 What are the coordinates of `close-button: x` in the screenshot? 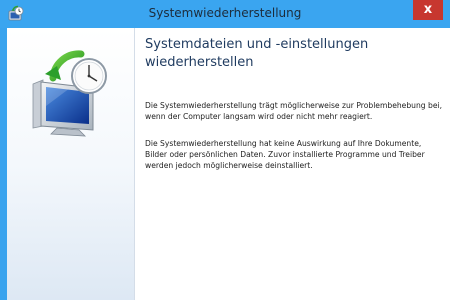 It's located at (428, 10).